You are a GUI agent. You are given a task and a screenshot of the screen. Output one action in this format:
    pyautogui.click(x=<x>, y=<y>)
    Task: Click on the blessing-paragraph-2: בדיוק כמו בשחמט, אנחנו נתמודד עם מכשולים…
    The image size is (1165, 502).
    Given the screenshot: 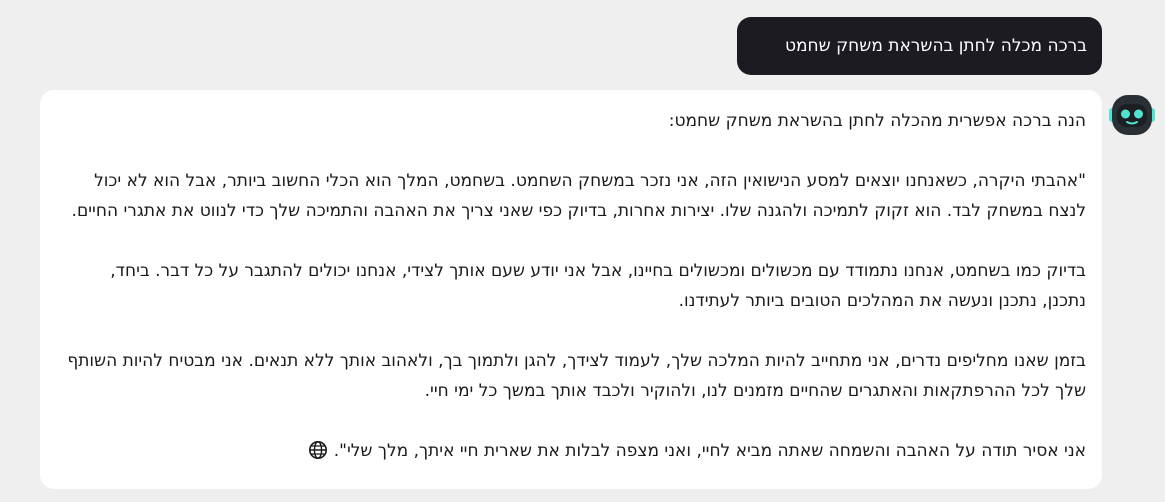 What is the action you would take?
    pyautogui.click(x=598, y=286)
    